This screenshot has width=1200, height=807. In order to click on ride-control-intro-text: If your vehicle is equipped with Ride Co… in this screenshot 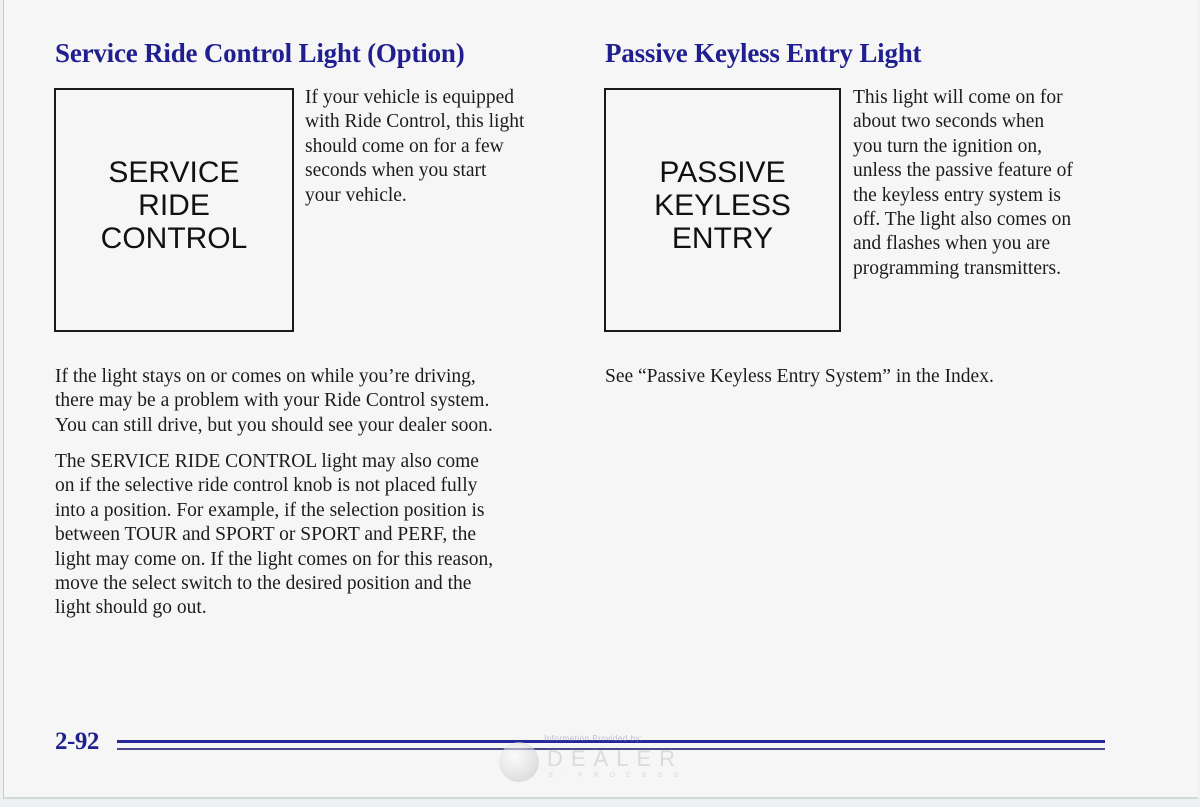, I will do `click(436, 147)`.